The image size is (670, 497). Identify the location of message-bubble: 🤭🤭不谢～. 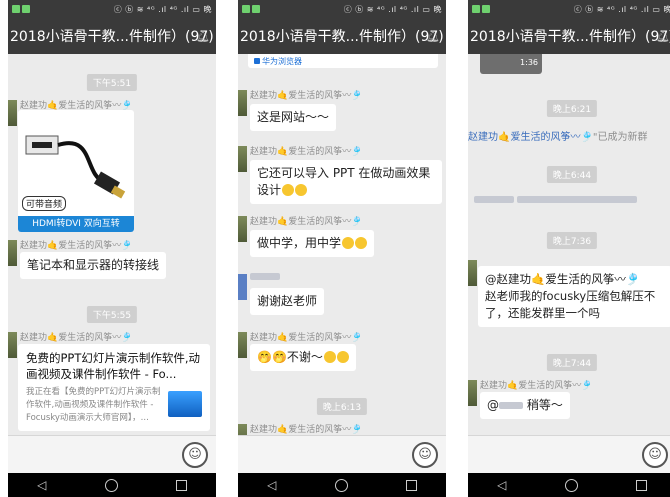
(303, 357).